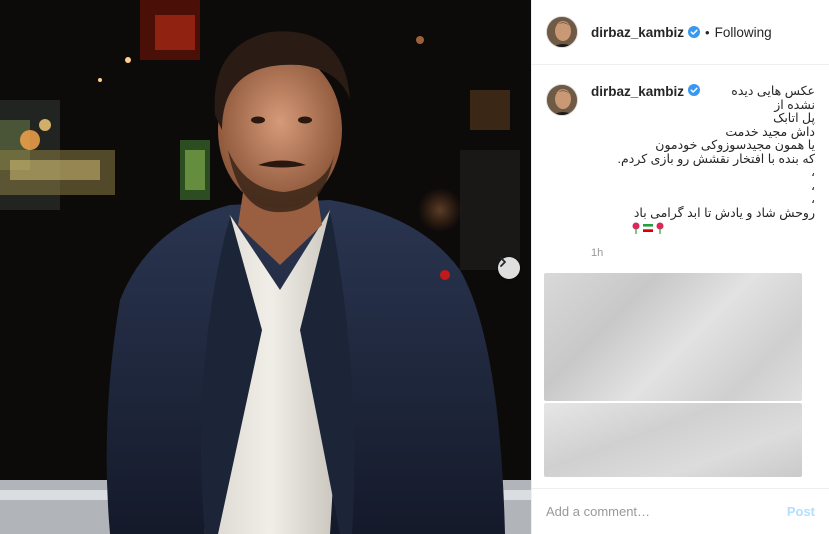 This screenshot has width=829, height=534. I want to click on header-username: dirbaz_kambiz, so click(637, 32).